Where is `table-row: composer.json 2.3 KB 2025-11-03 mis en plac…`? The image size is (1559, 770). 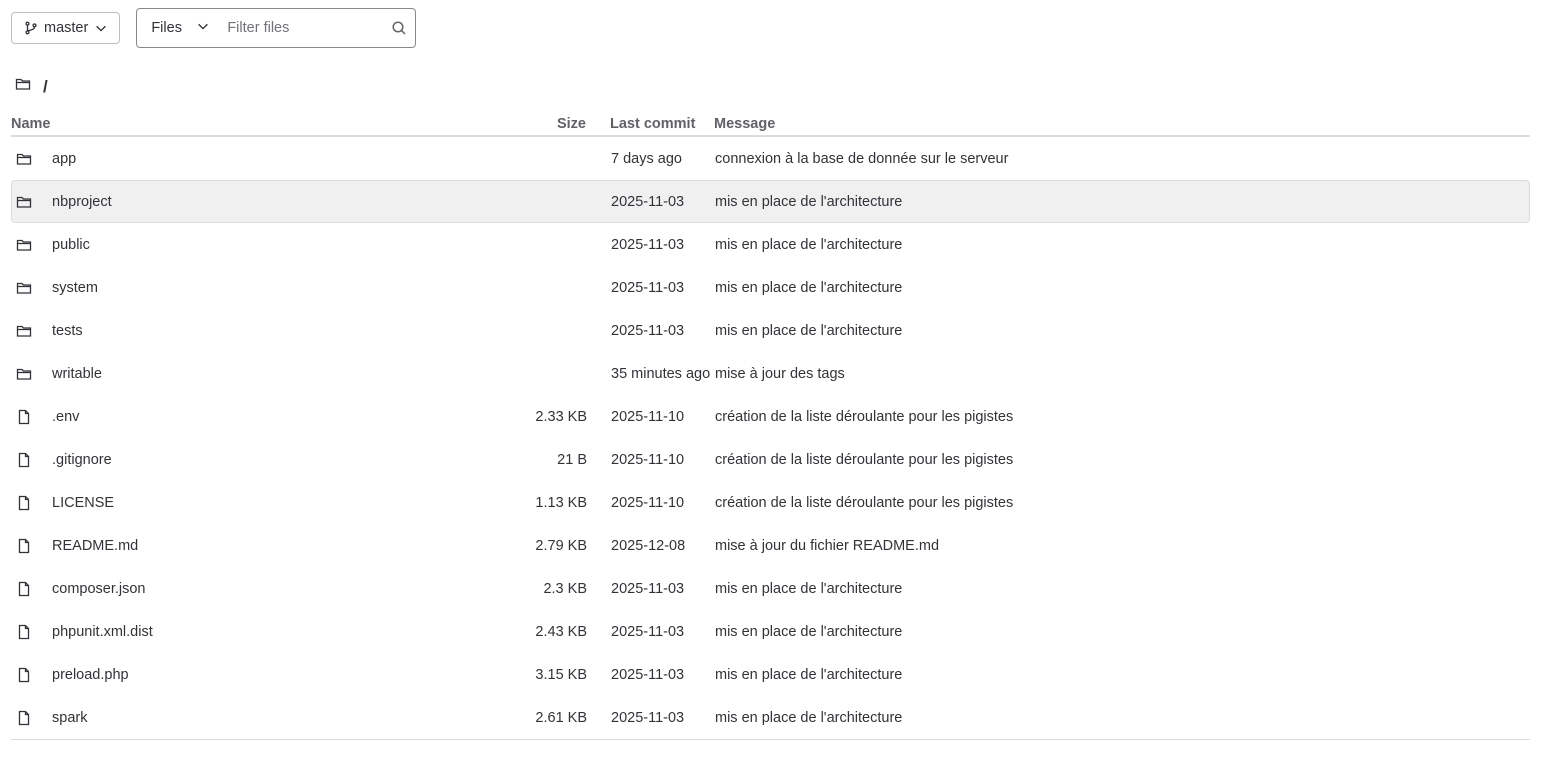 table-row: composer.json 2.3 KB 2025-11-03 mis en plac… is located at coordinates (770, 588).